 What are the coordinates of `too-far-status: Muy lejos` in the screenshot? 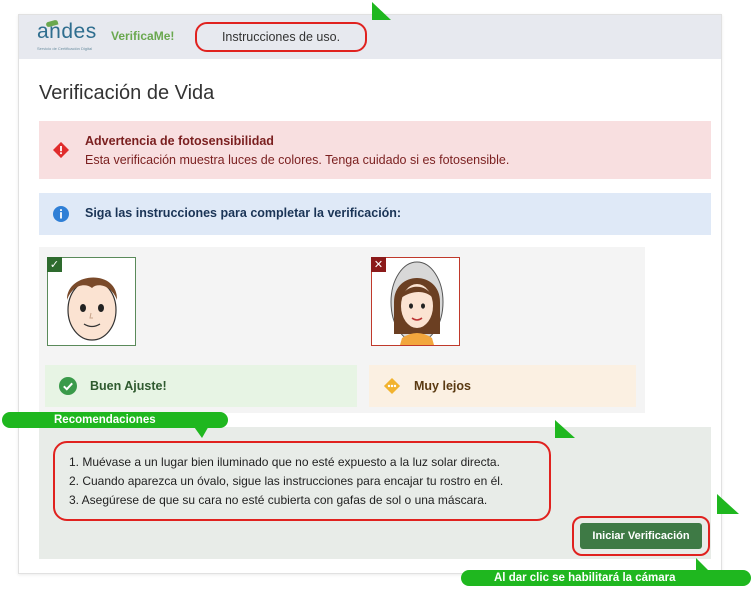 It's located at (502, 386).